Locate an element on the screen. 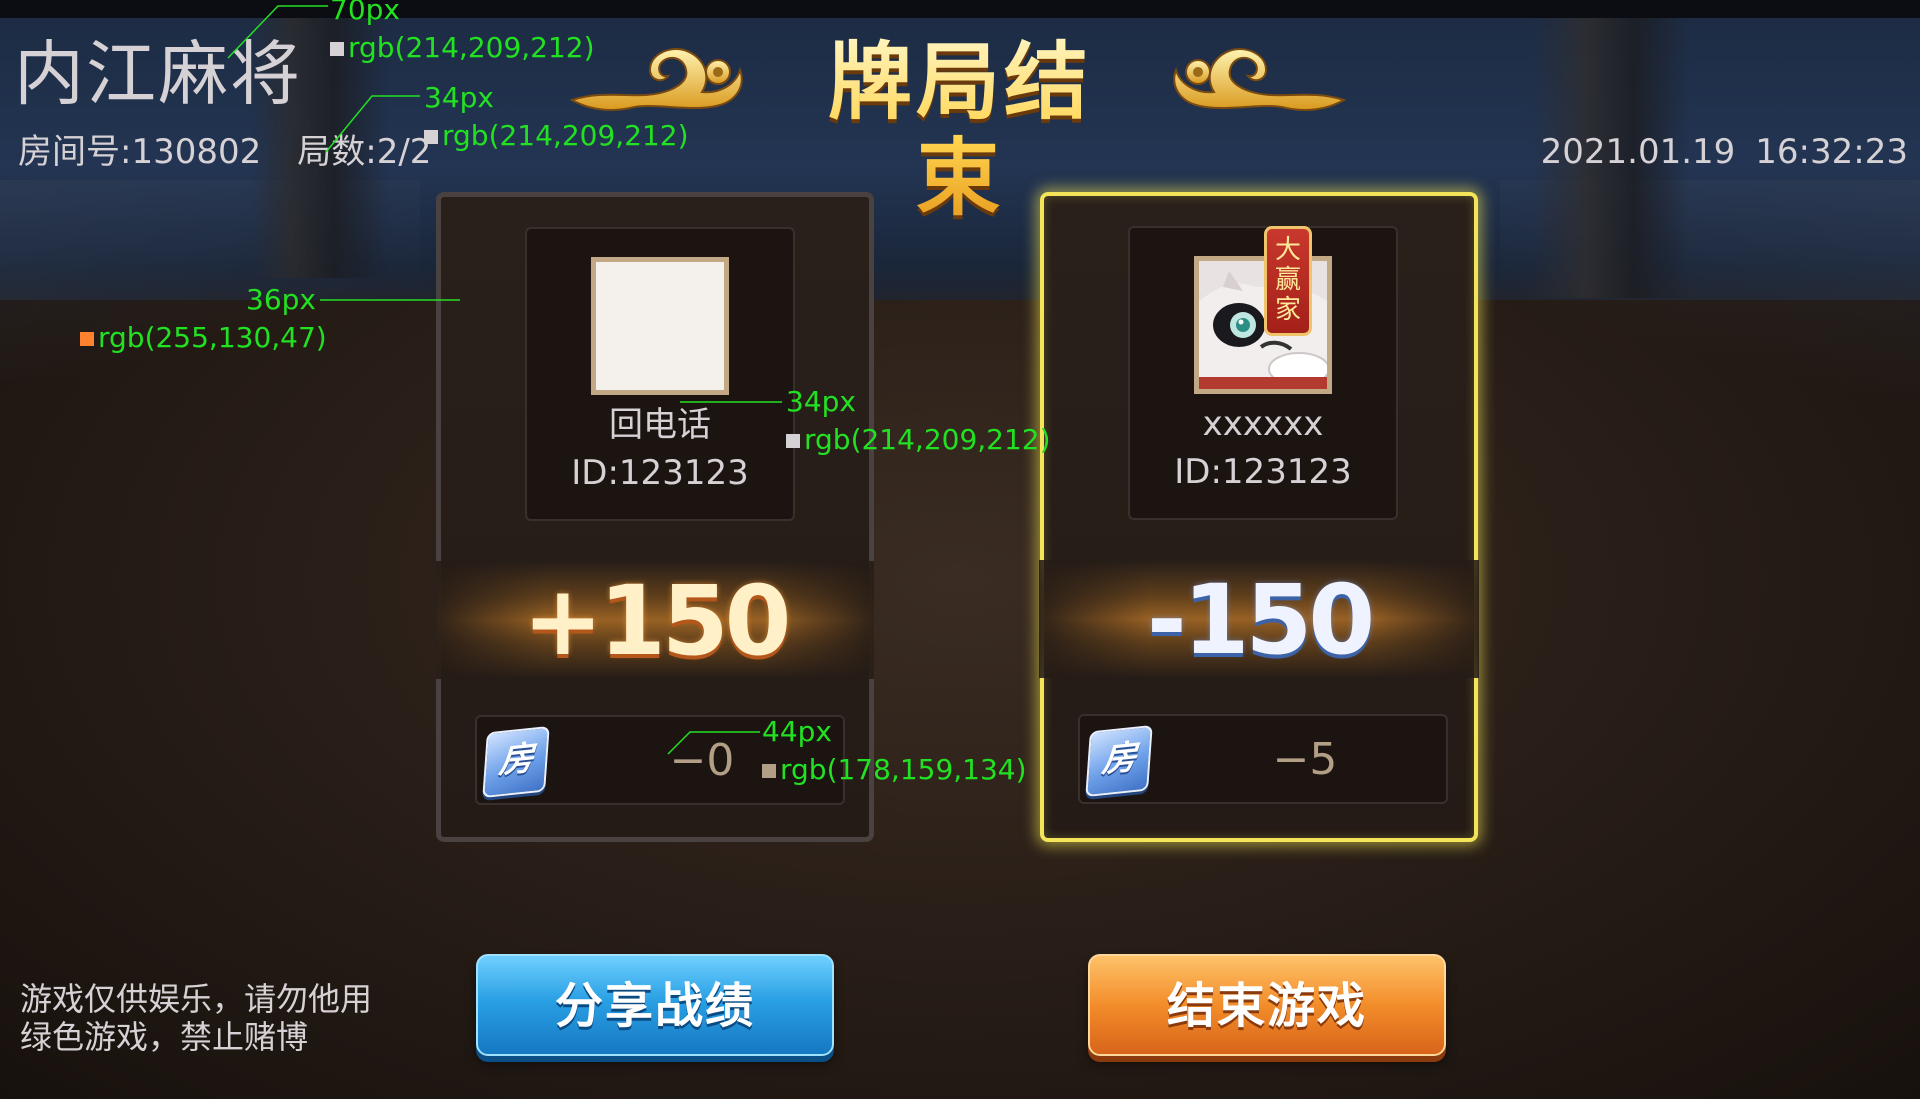 This screenshot has width=1920, height=1099. player-card-2: xxxxxx ID:123123 大 赢 家 -150 房 −5 is located at coordinates (1259, 517).